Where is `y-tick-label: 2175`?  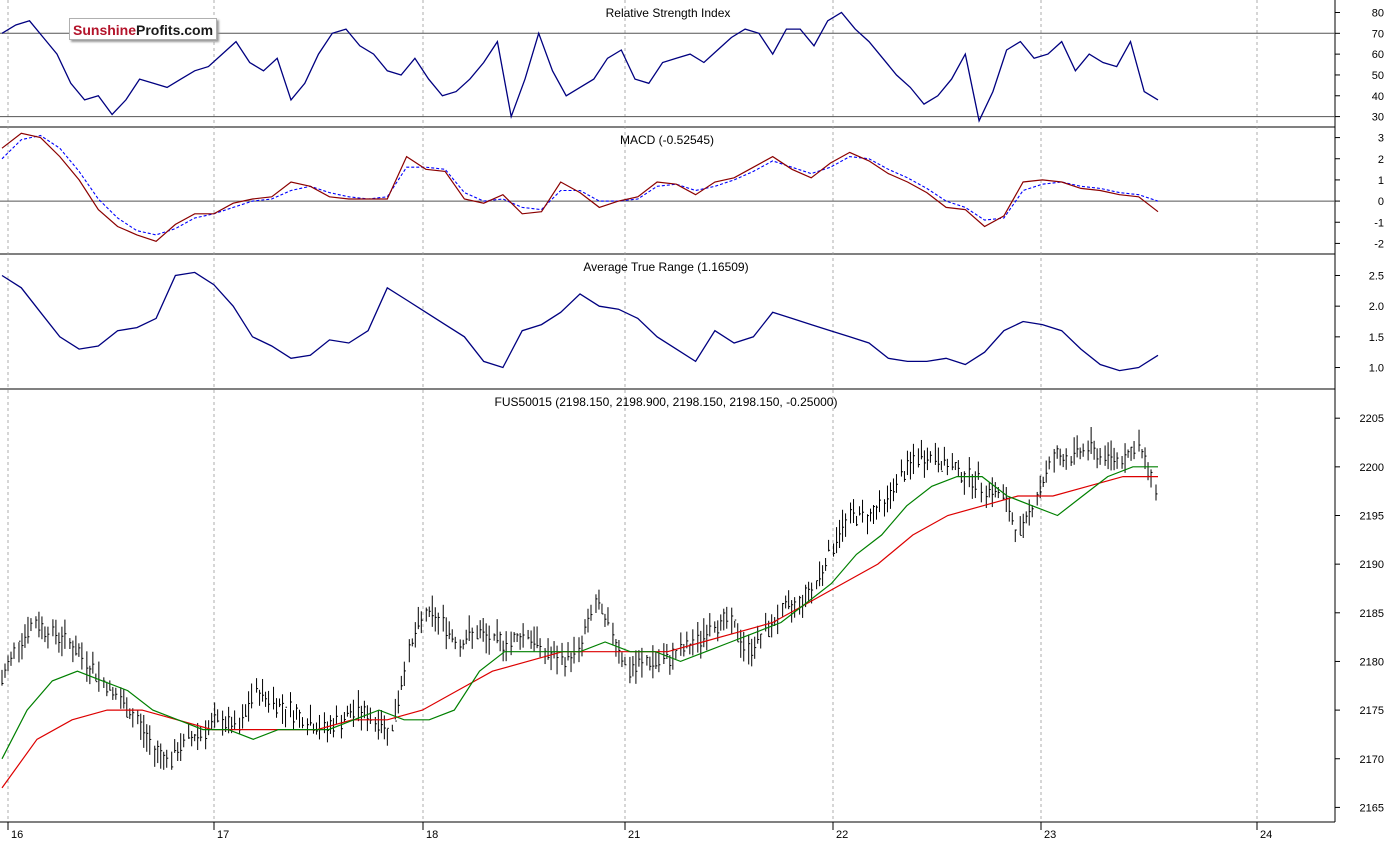
y-tick-label: 2175 is located at coordinates (1372, 711).